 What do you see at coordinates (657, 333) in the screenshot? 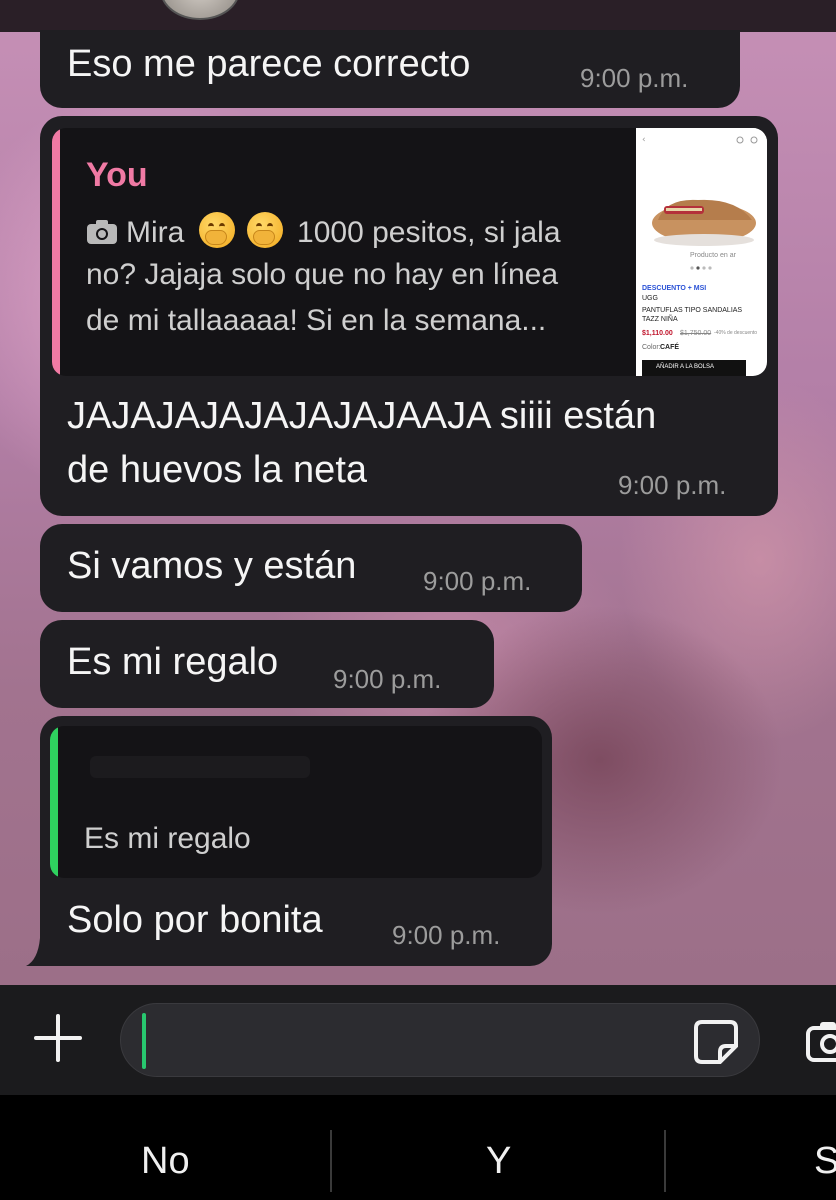
I see `product-price: $1,110.00` at bounding box center [657, 333].